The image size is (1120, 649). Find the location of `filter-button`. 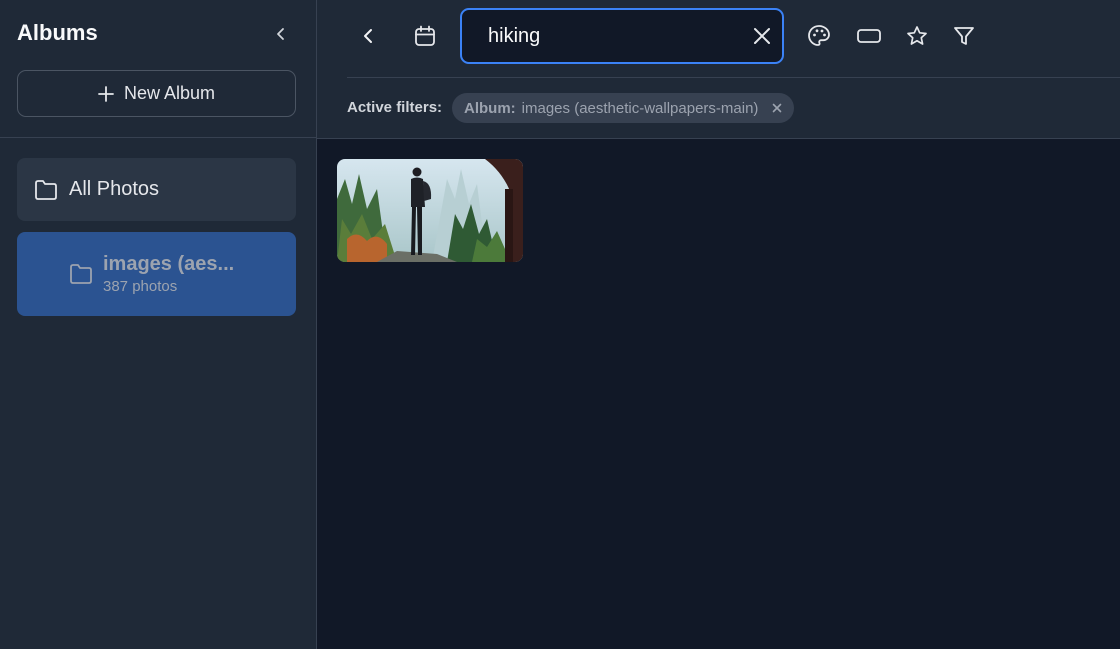

filter-button is located at coordinates (964, 36).